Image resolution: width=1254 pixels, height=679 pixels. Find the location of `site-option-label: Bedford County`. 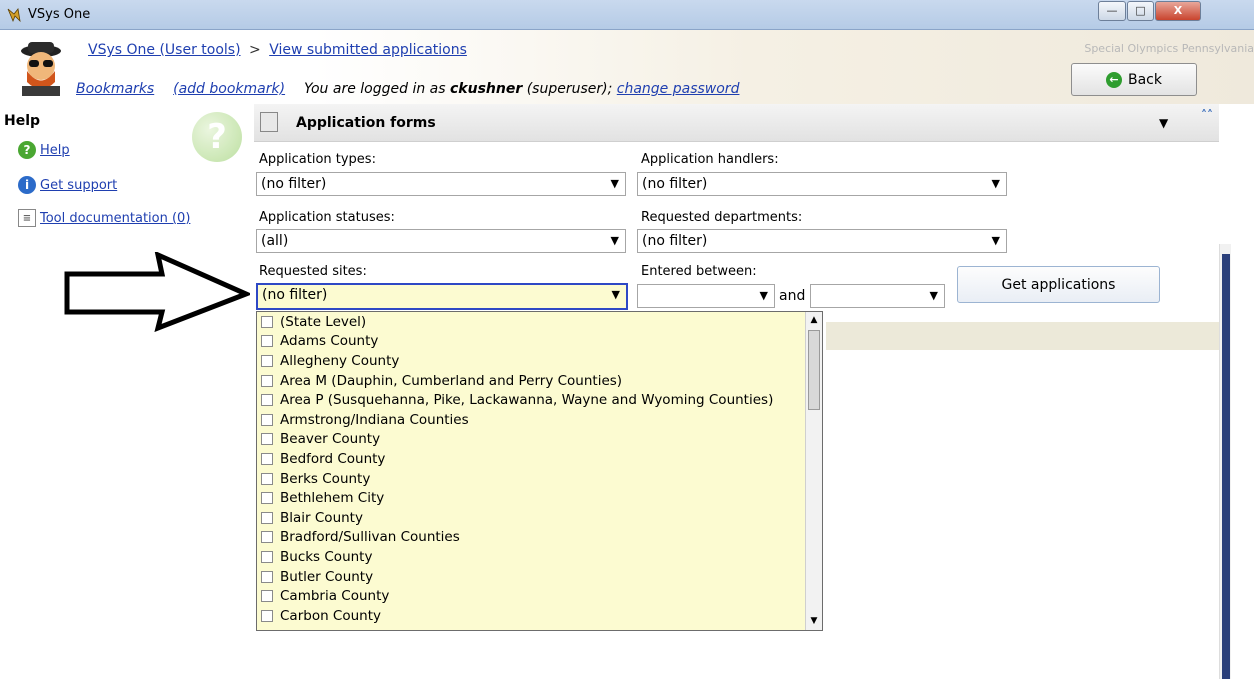

site-option-label: Bedford County is located at coordinates (333, 458).